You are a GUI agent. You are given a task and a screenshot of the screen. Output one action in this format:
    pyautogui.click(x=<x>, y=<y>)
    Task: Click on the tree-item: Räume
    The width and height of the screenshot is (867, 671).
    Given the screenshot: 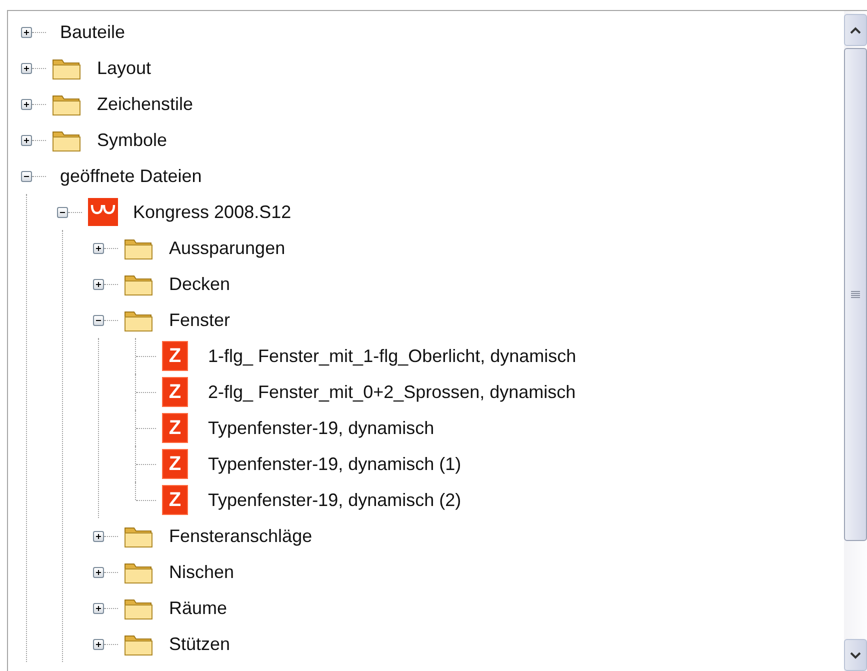 What is the action you would take?
    pyautogui.click(x=198, y=608)
    